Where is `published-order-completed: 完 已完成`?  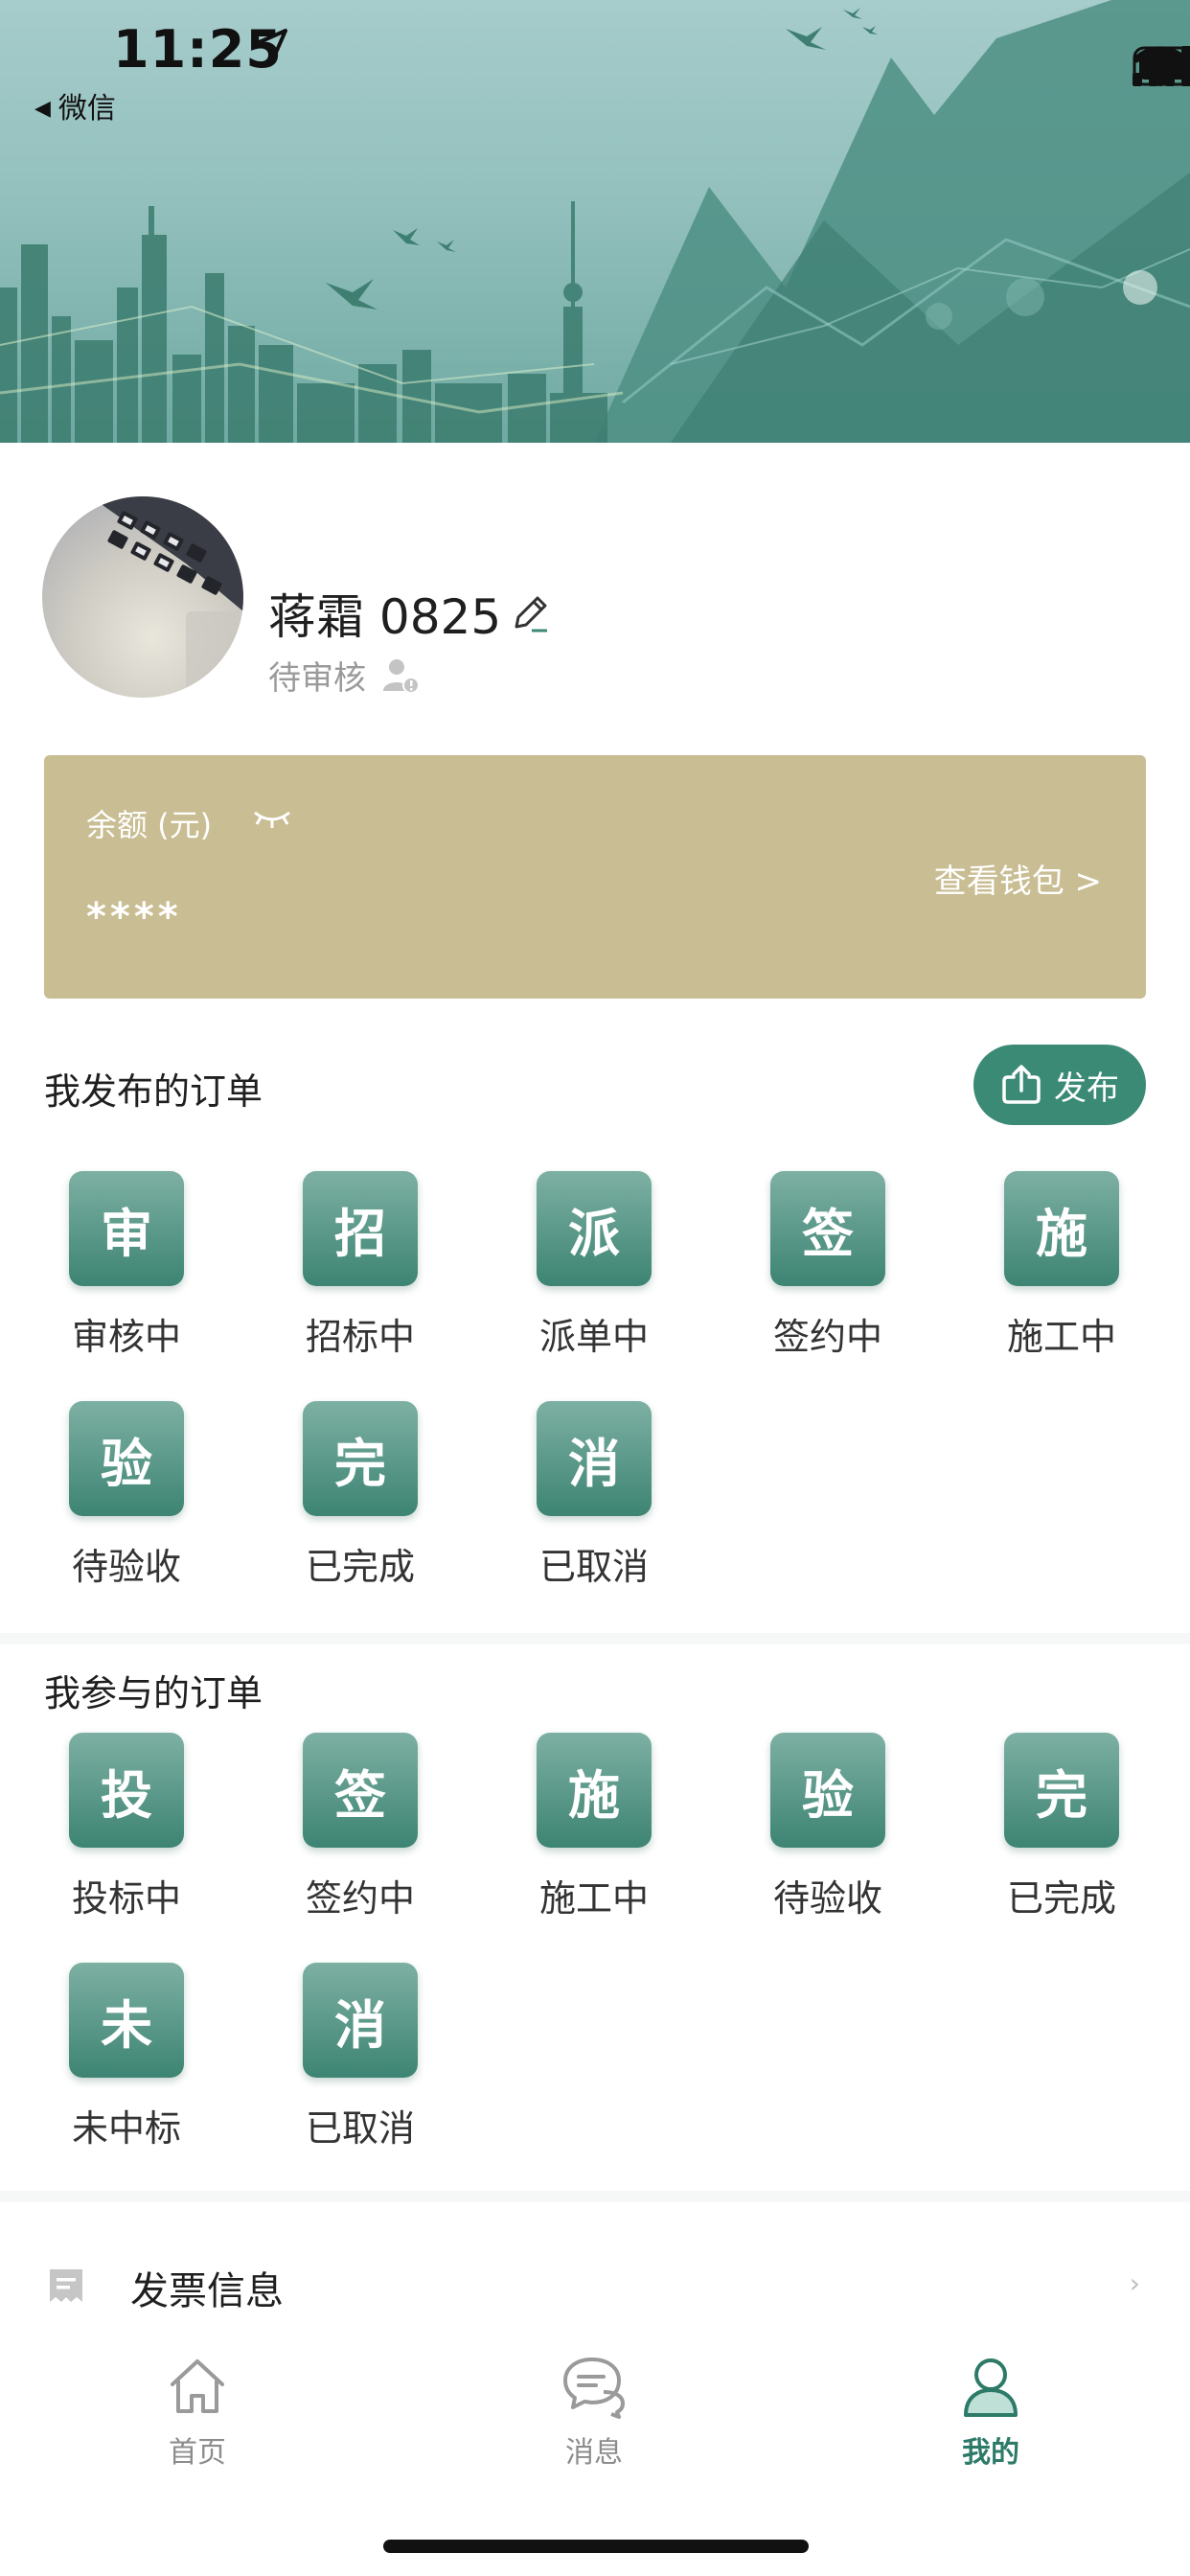 published-order-completed: 完 已完成 is located at coordinates (360, 1495).